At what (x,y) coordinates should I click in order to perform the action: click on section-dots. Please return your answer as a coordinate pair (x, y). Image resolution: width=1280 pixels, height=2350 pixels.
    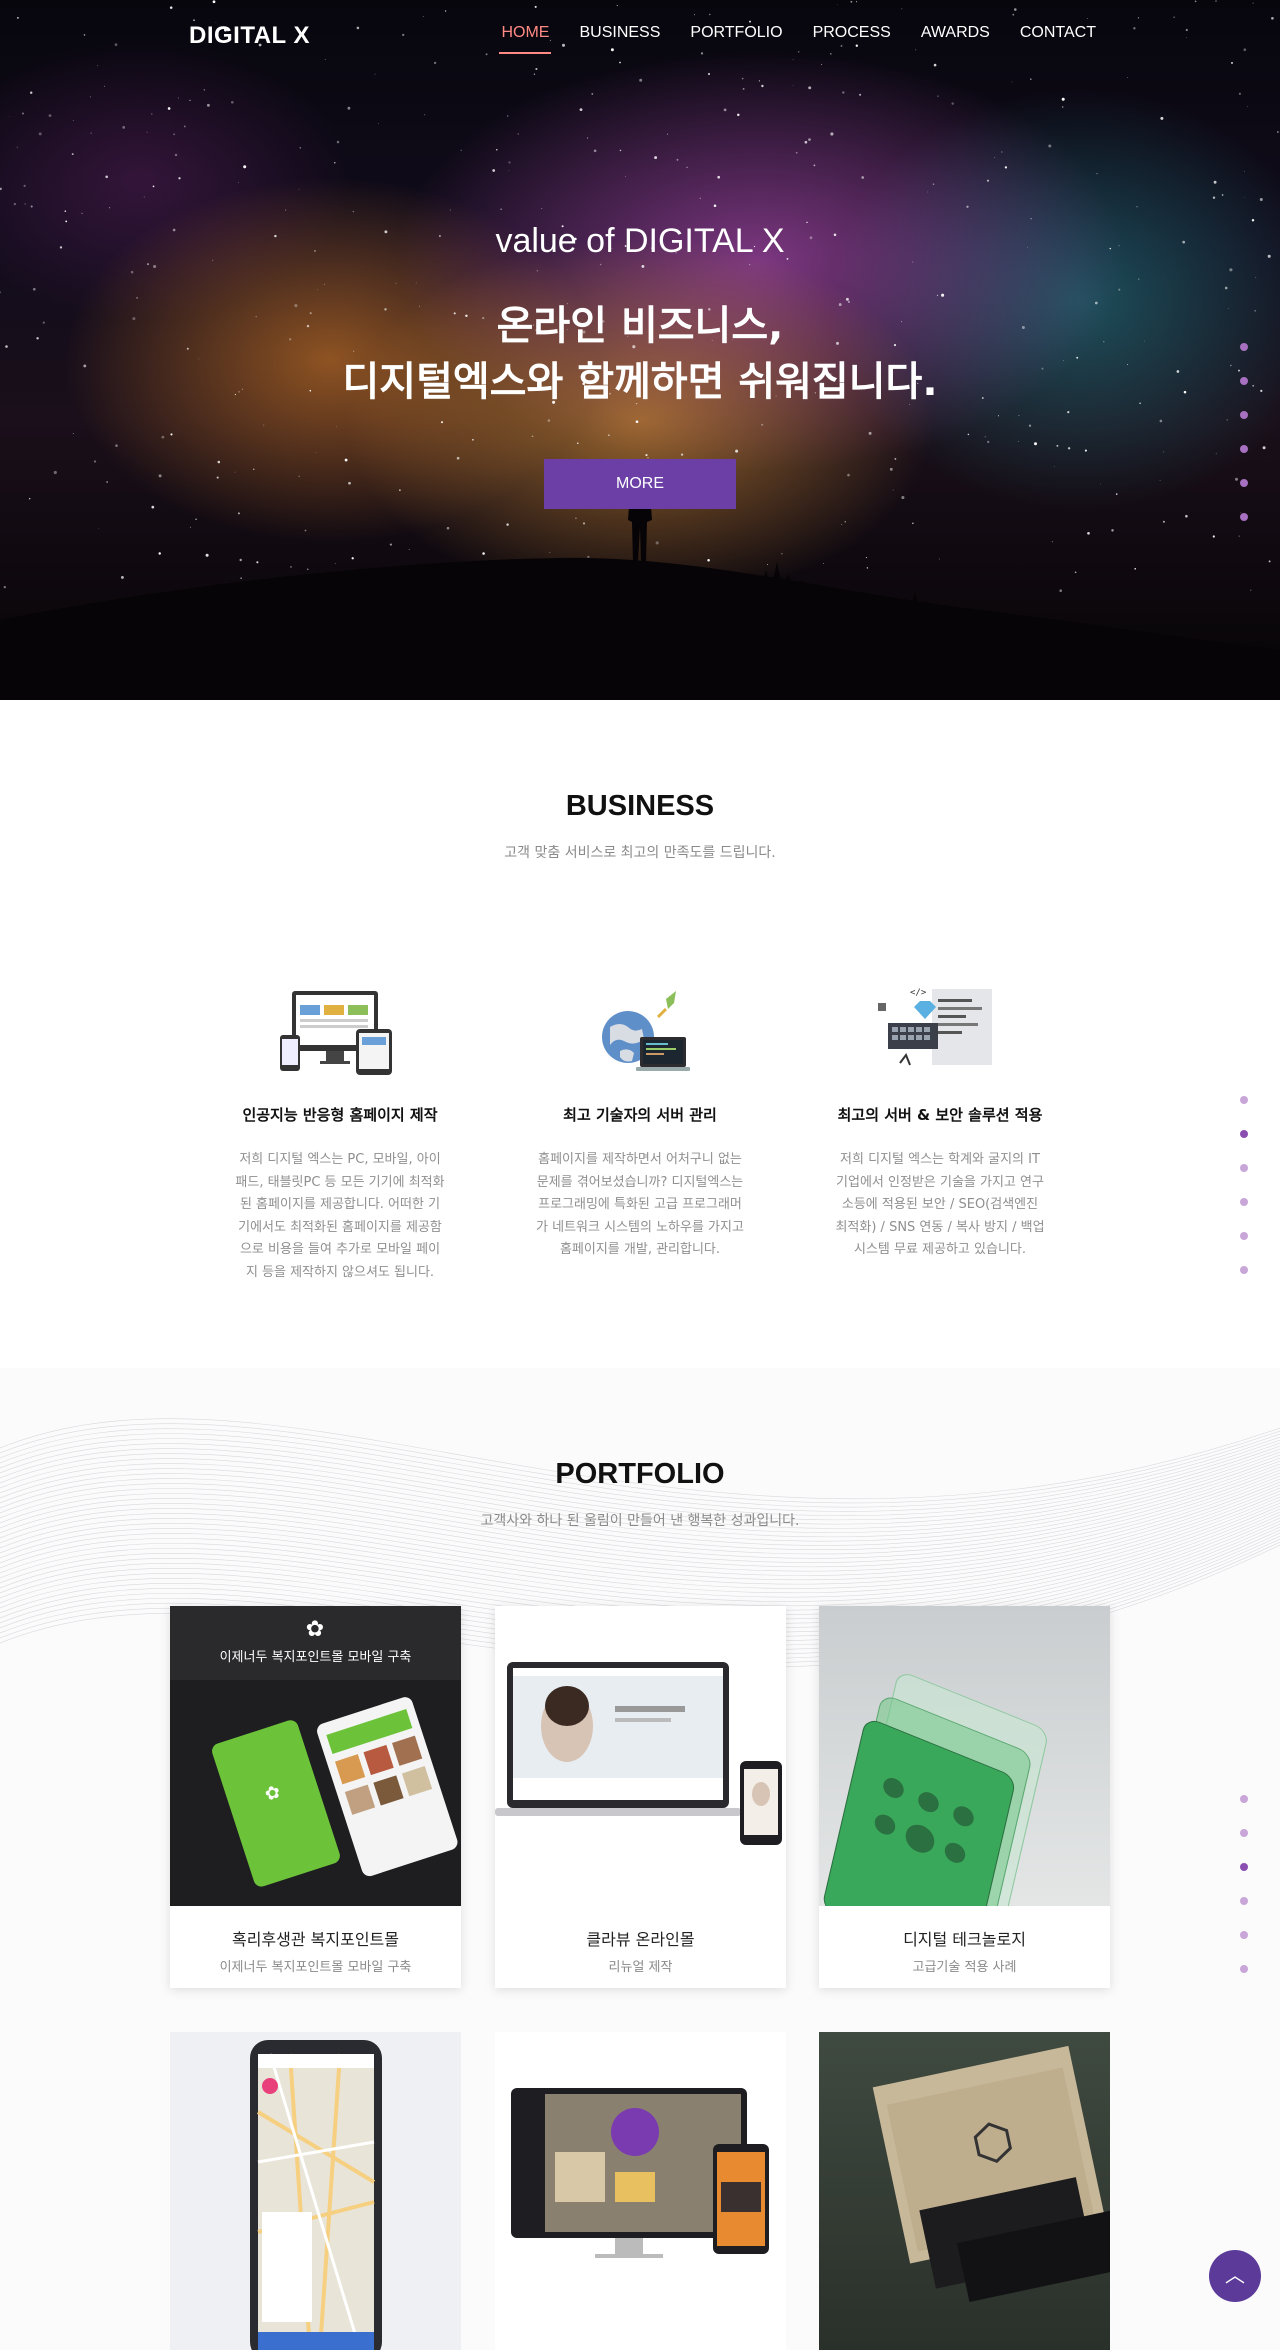
    Looking at the image, I should click on (1245, 1198).